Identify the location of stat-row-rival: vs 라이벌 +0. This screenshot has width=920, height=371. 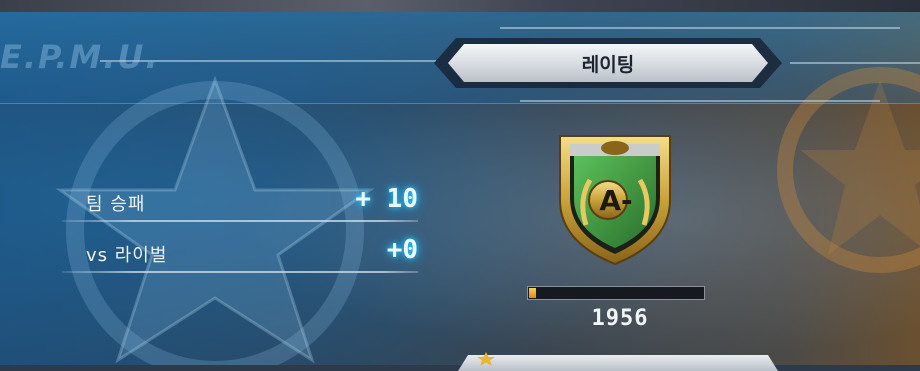
(240, 254).